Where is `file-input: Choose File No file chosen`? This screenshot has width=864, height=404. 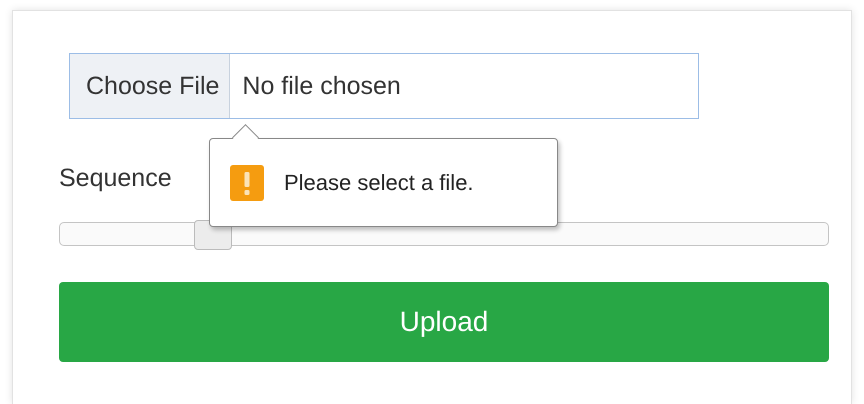
file-input: Choose File No file chosen is located at coordinates (384, 86).